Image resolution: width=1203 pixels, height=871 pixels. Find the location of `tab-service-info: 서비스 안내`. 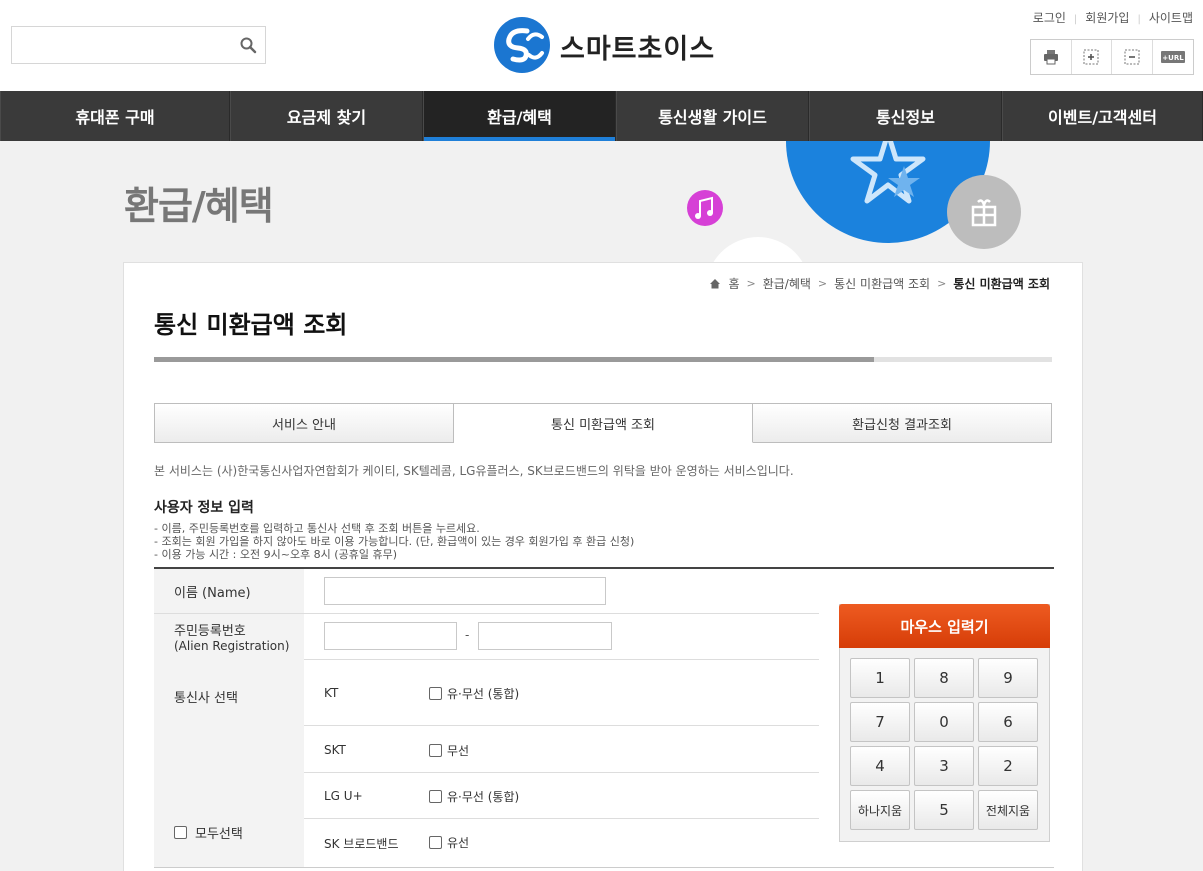

tab-service-info: 서비스 안내 is located at coordinates (304, 423).